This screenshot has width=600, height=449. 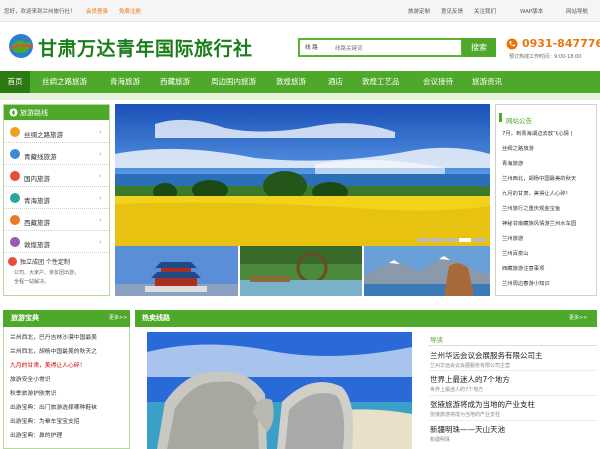 What do you see at coordinates (47, 364) in the screenshot?
I see `treasure-item: 九月的甘肃，美得让人心碎！` at bounding box center [47, 364].